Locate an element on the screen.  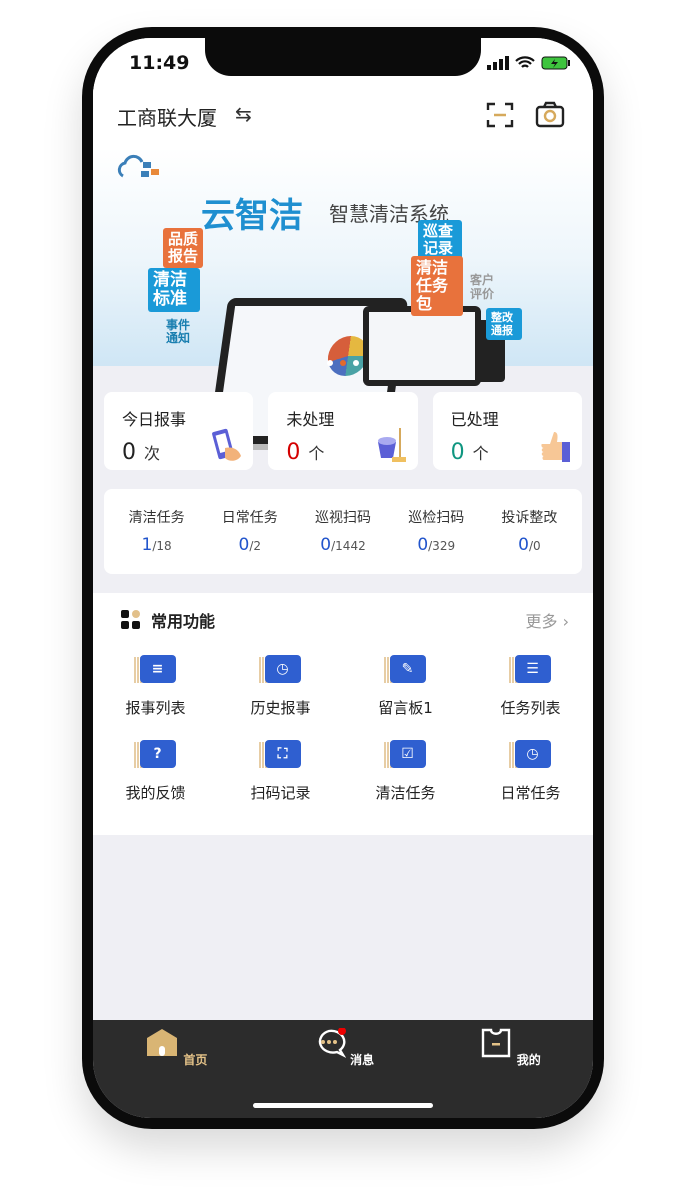
banner-tag: 客户评价 is located at coordinates (482, 287).